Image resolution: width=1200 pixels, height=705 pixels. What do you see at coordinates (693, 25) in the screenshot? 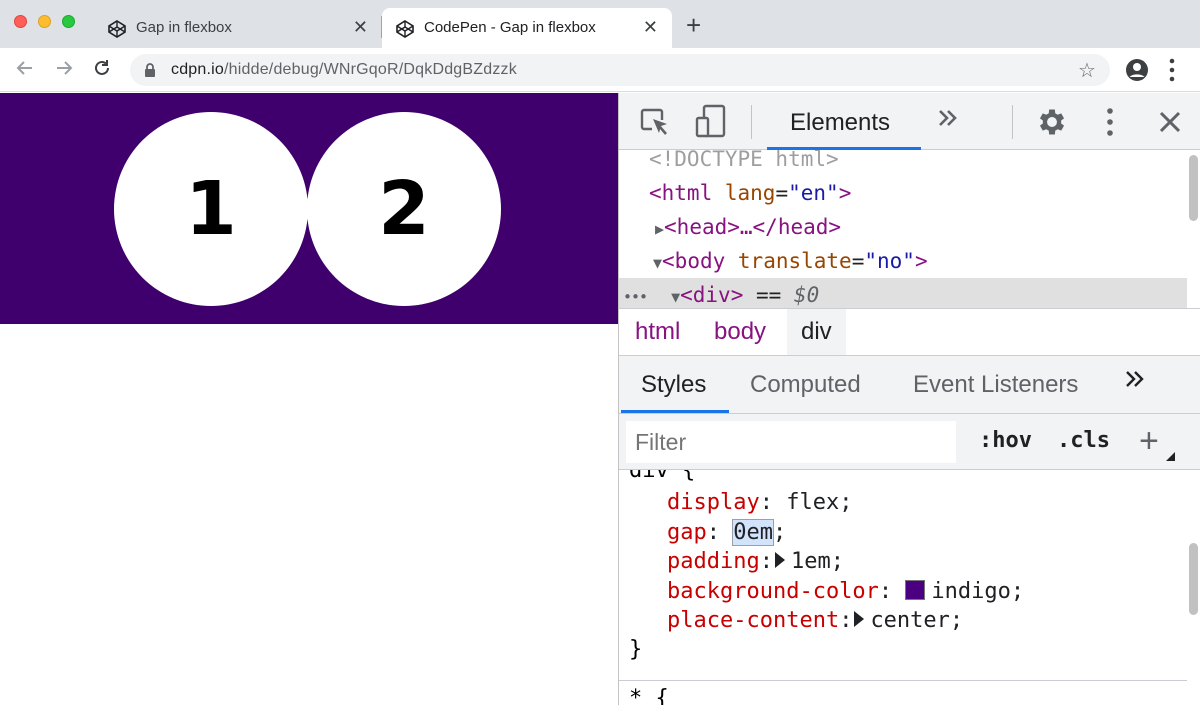
I see `new-tab-button: +` at bounding box center [693, 25].